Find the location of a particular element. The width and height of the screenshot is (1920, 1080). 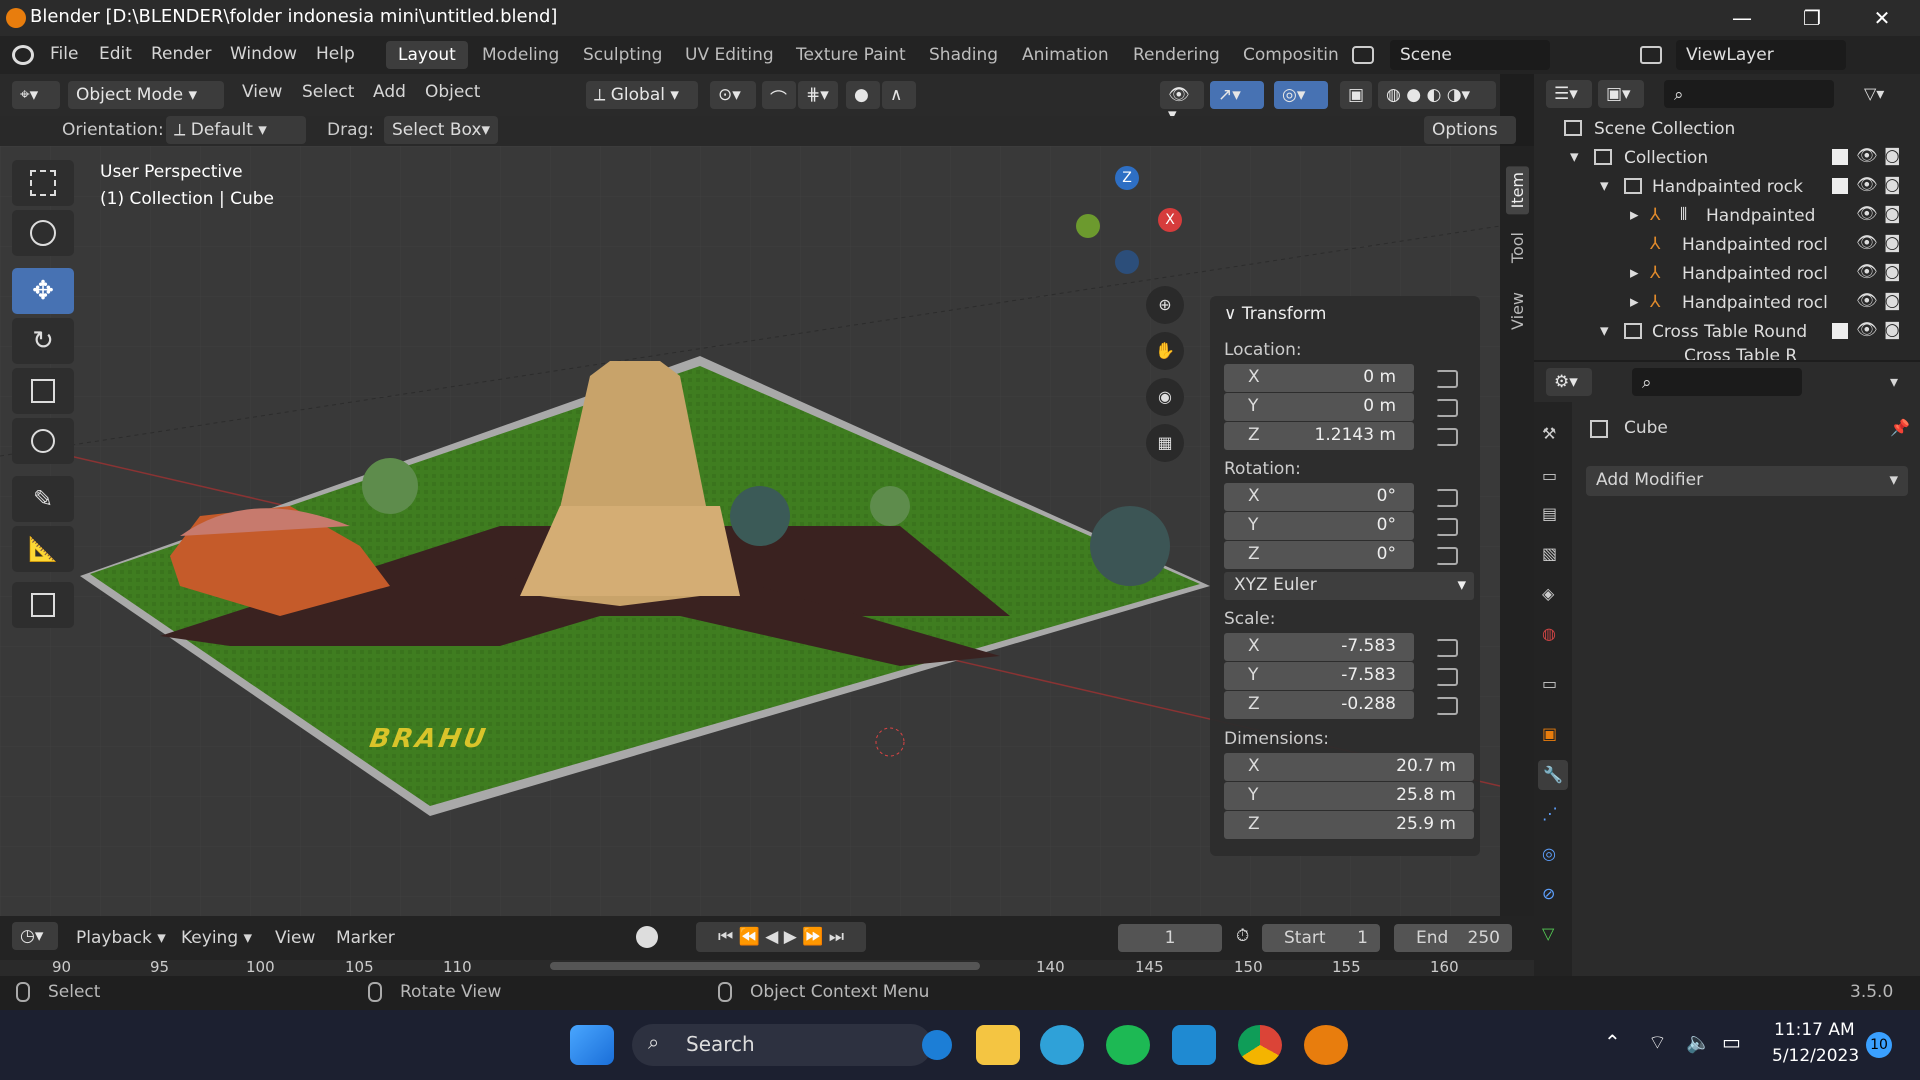

properties-editor-type-icon: ⚙▾ is located at coordinates (1569, 382).